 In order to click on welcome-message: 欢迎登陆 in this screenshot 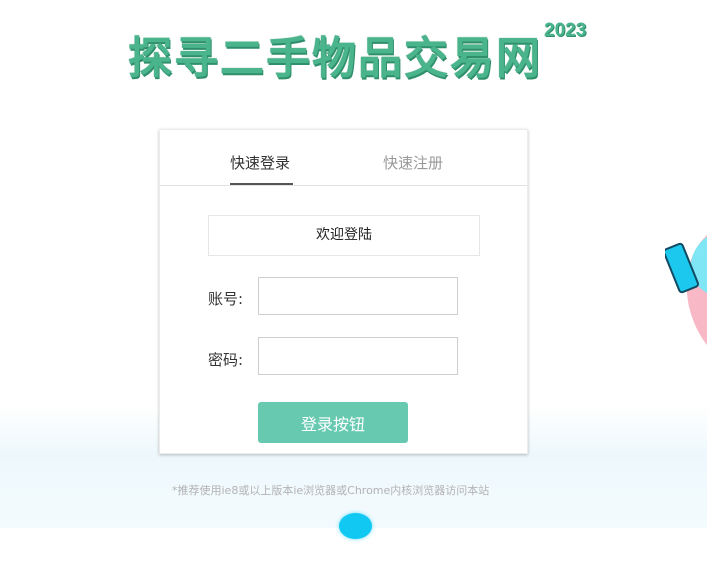, I will do `click(344, 235)`.